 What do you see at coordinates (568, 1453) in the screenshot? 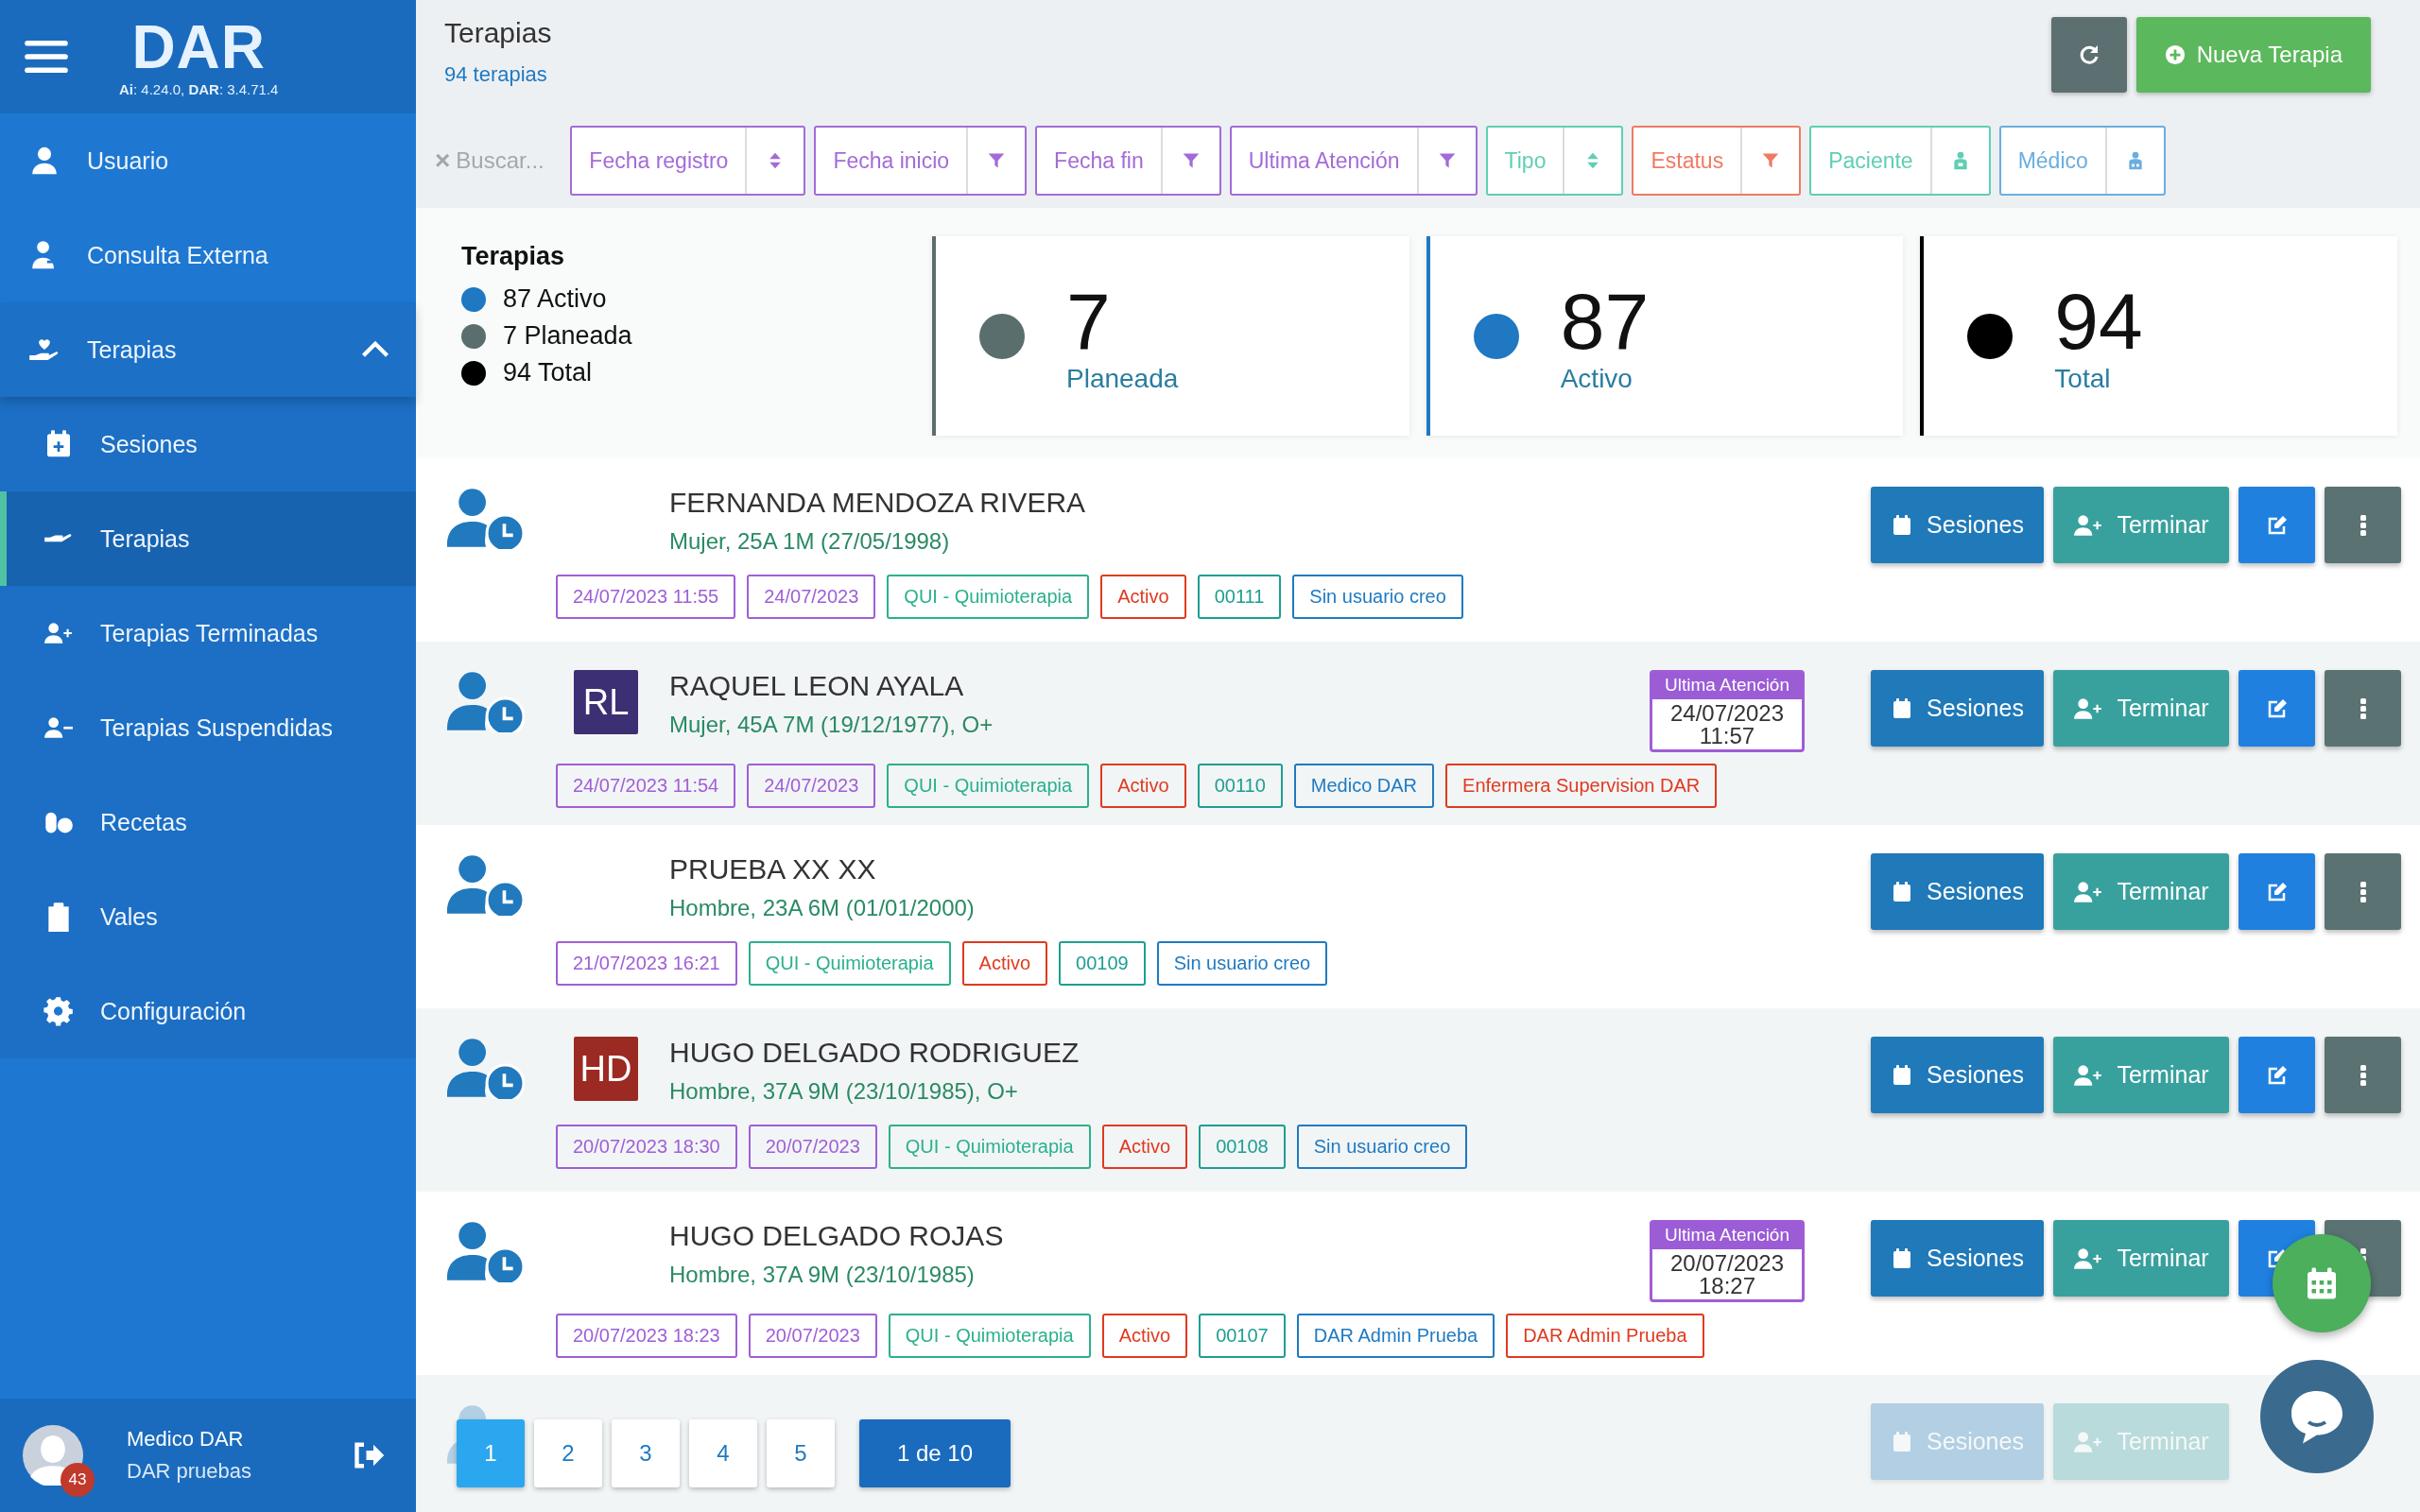
I see `page-button: 2` at bounding box center [568, 1453].